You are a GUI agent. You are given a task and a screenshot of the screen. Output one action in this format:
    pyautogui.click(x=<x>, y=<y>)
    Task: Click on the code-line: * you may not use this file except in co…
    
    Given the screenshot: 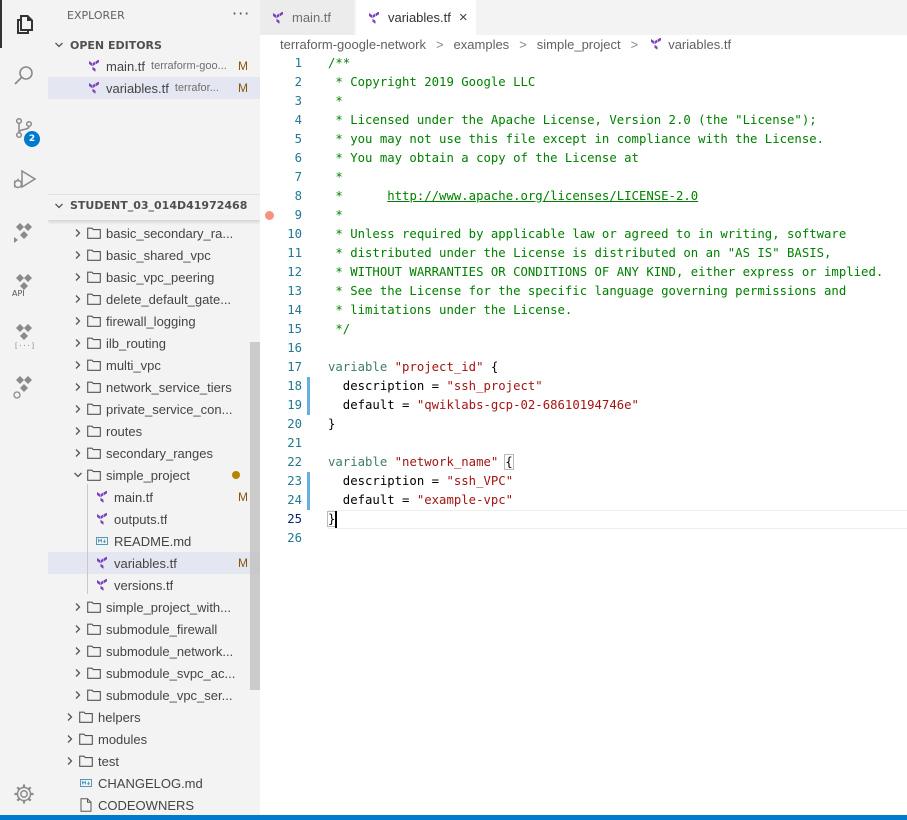 What is the action you would take?
    pyautogui.click(x=576, y=139)
    